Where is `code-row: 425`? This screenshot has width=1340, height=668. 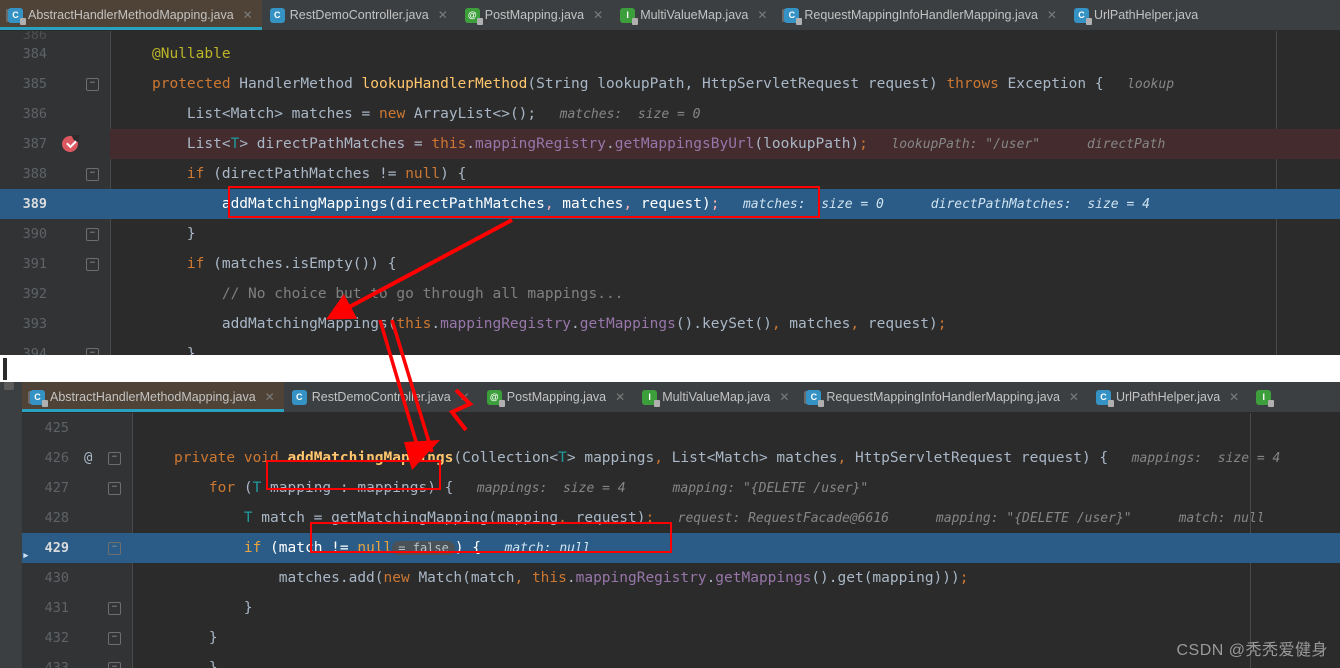 code-row: 425 is located at coordinates (681, 428).